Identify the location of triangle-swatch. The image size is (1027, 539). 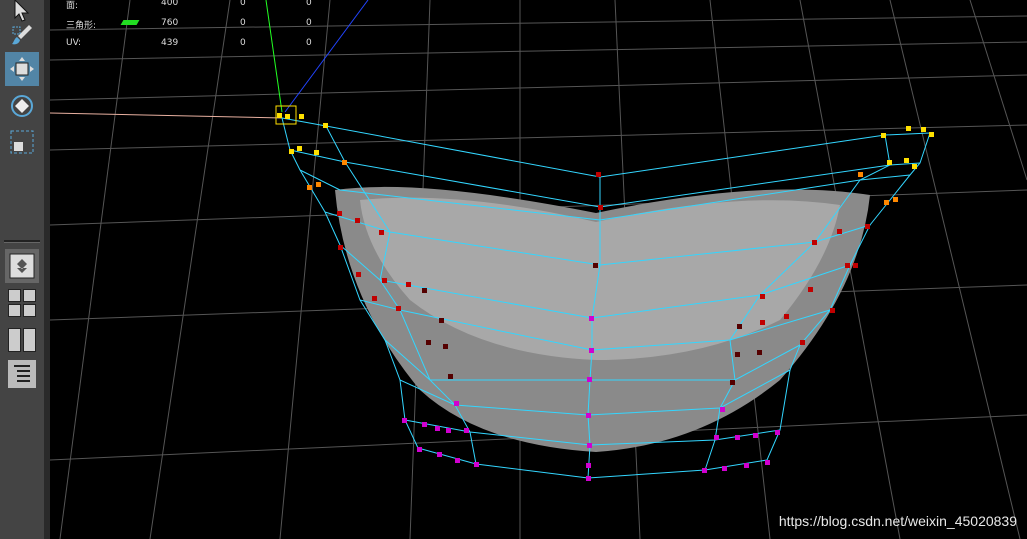
(130, 22).